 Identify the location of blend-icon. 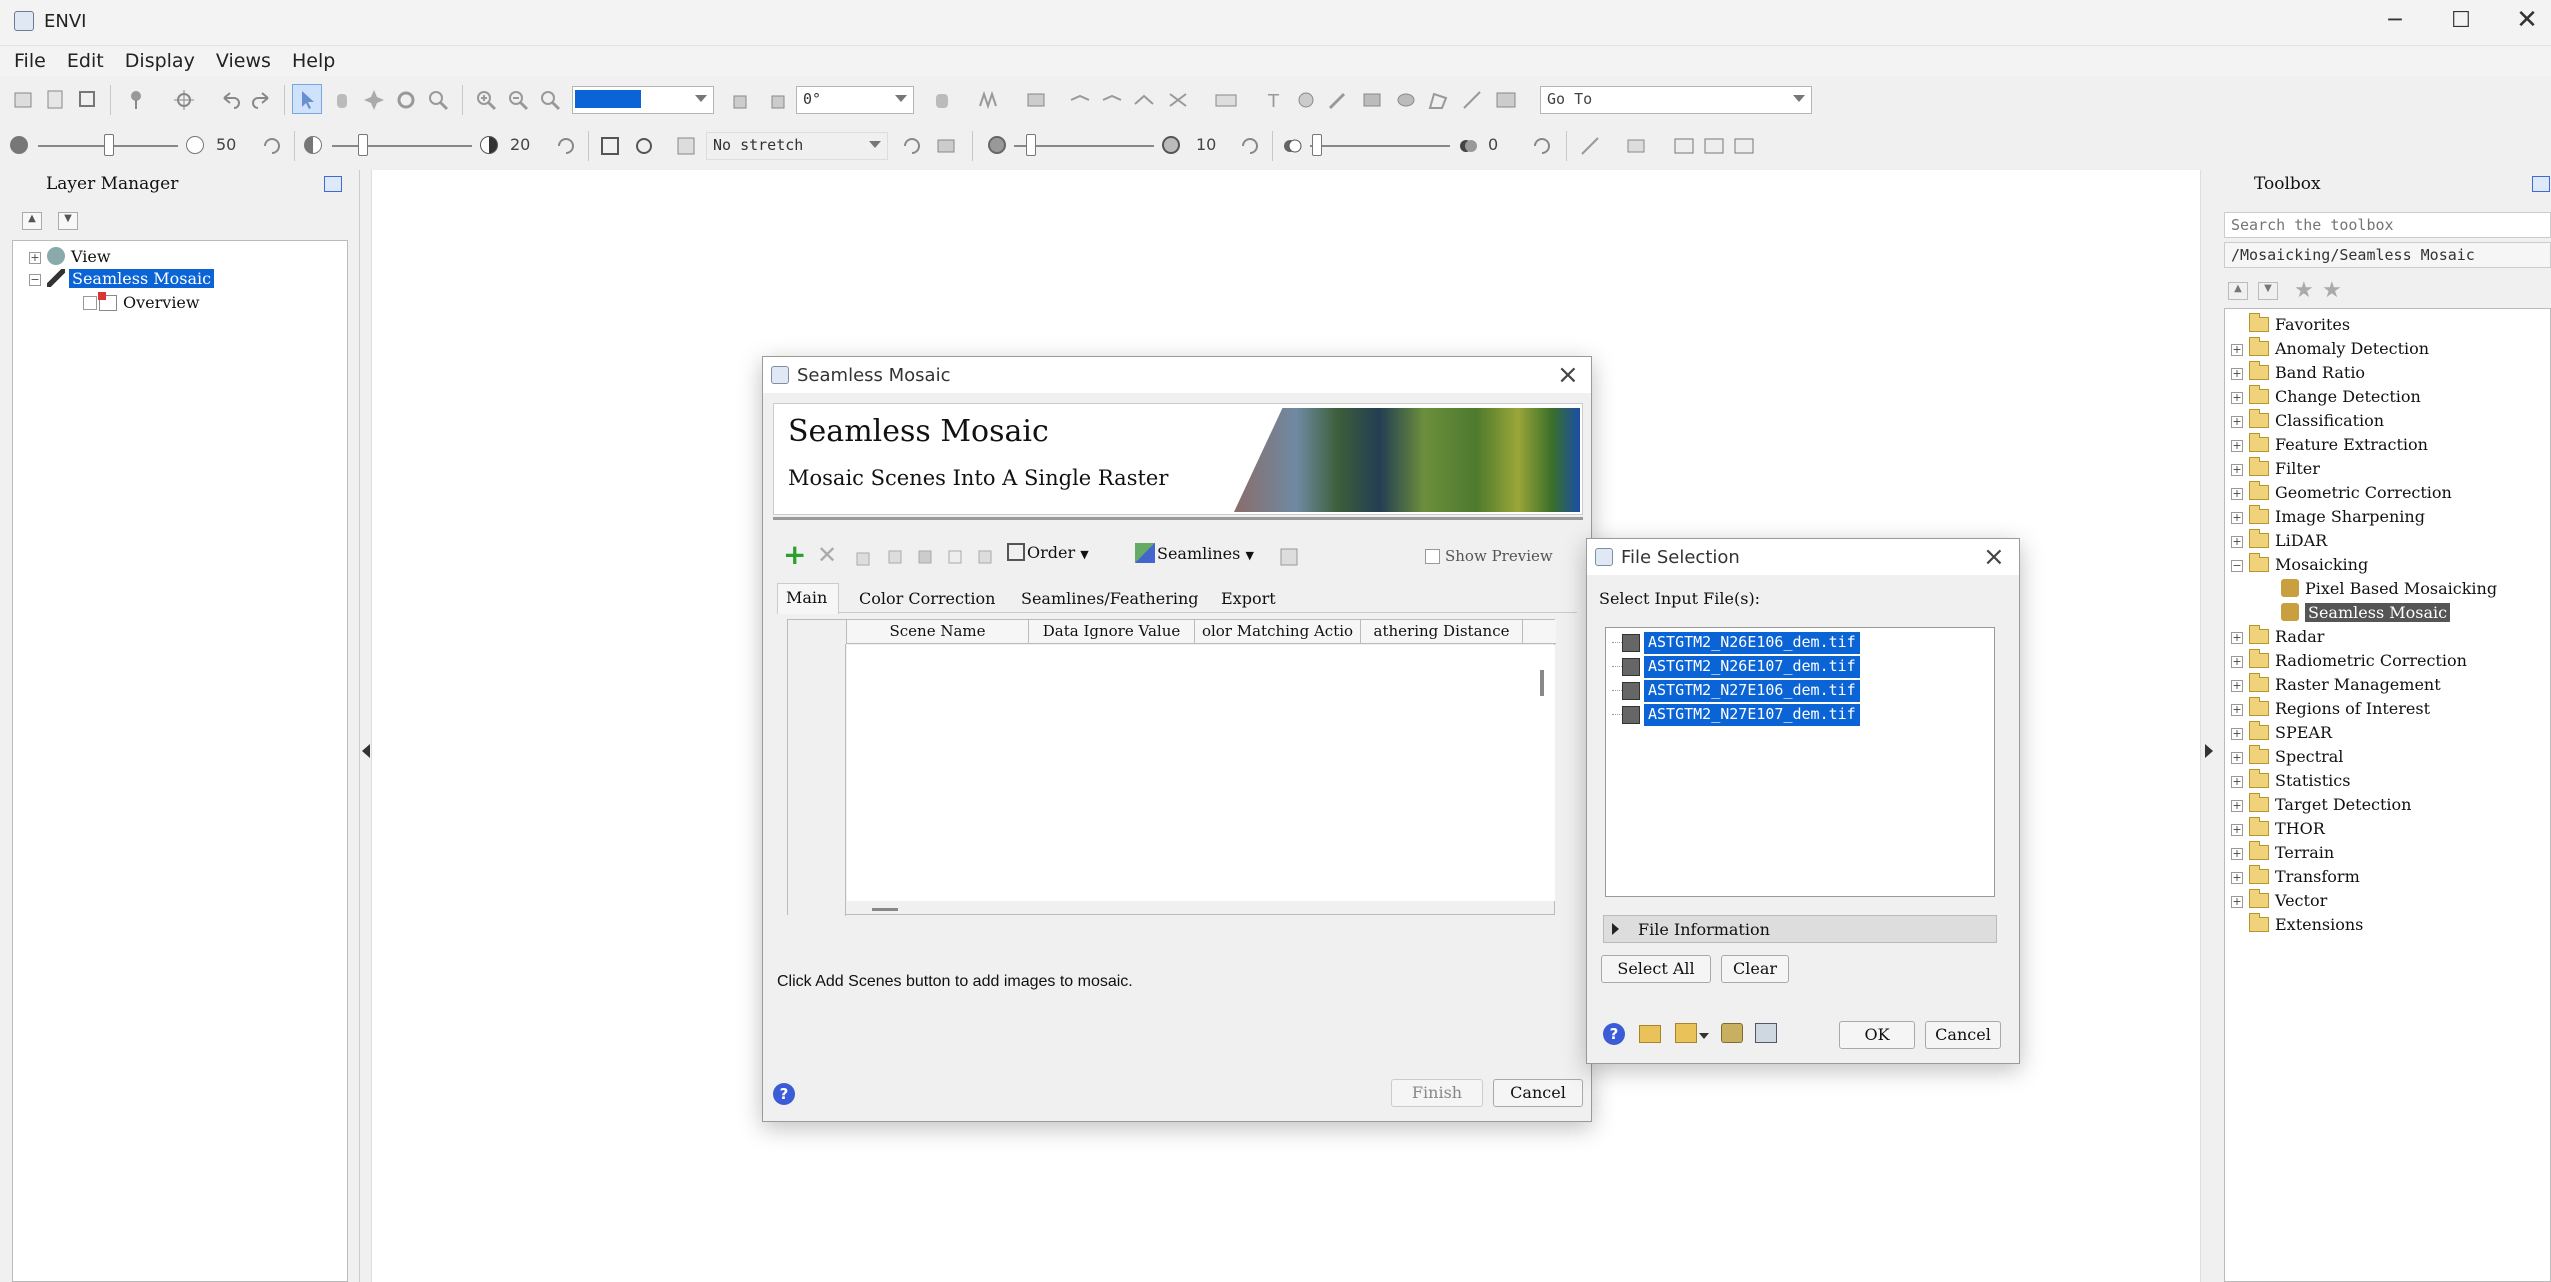
(1178, 100).